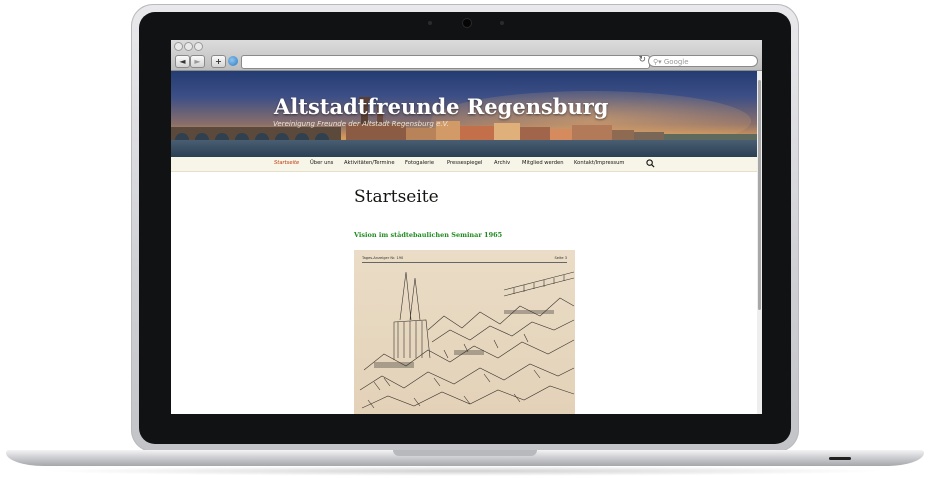 The height and width of the screenshot is (483, 930). Describe the element at coordinates (178, 46) in the screenshot. I see `close-window-button` at that location.